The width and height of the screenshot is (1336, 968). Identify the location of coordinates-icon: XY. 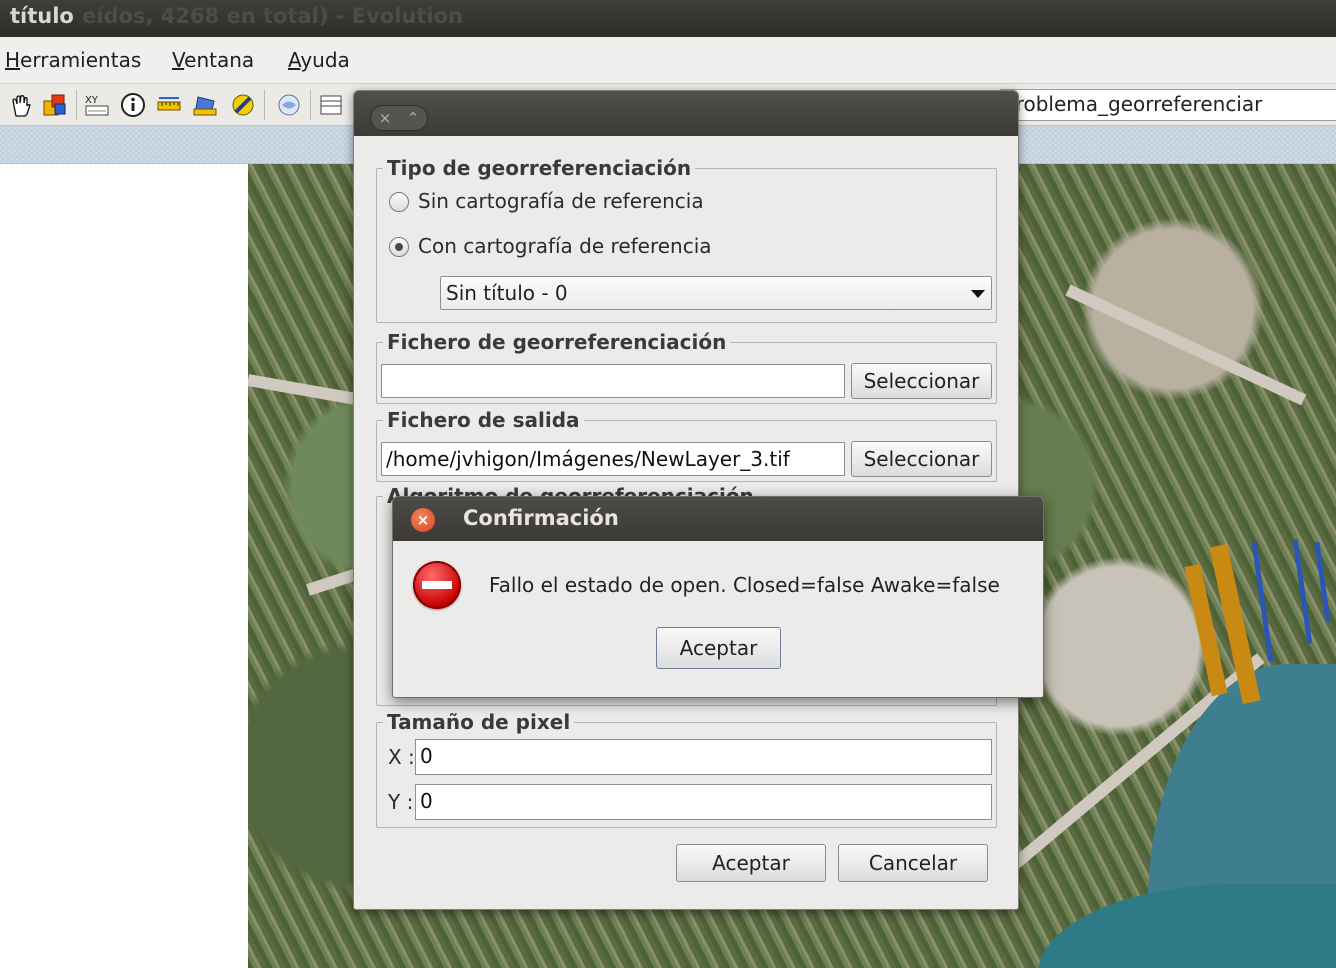
(97, 105).